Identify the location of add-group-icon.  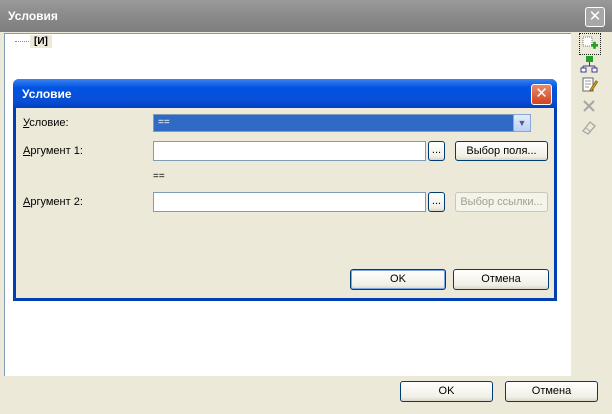
(589, 64).